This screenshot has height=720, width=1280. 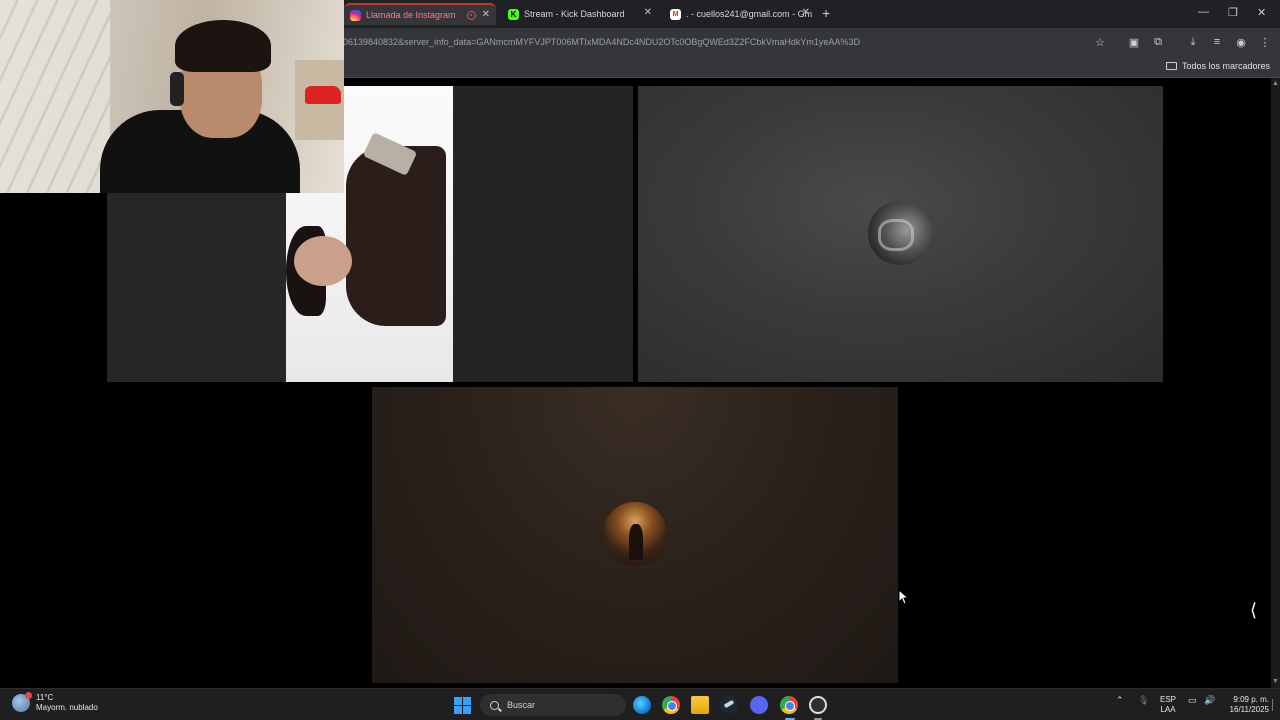 What do you see at coordinates (749, 14) in the screenshot?
I see `tab-label: . - cuellos241@gmail.com - Gm` at bounding box center [749, 14].